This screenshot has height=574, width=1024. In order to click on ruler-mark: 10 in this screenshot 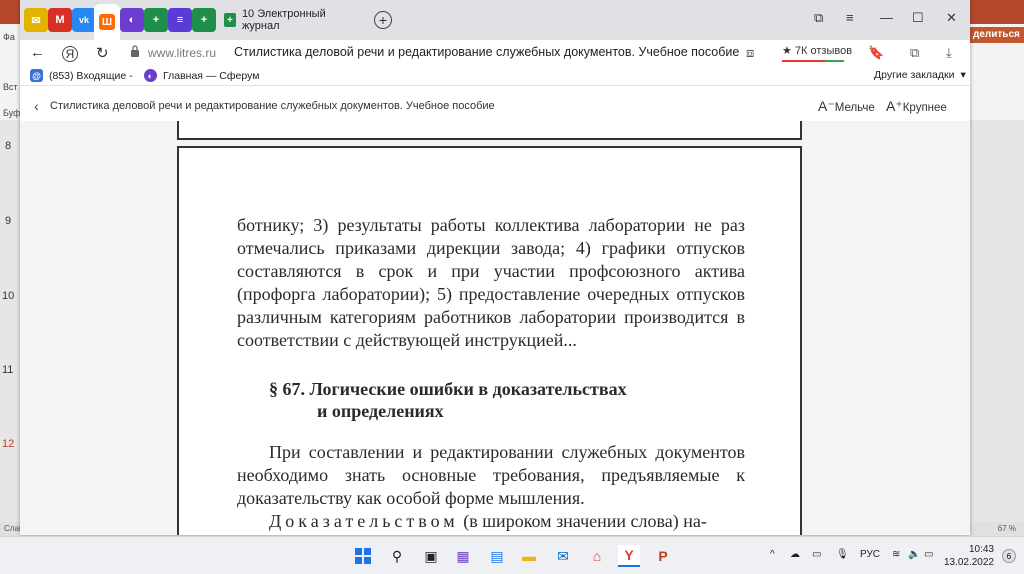, I will do `click(8, 296)`.